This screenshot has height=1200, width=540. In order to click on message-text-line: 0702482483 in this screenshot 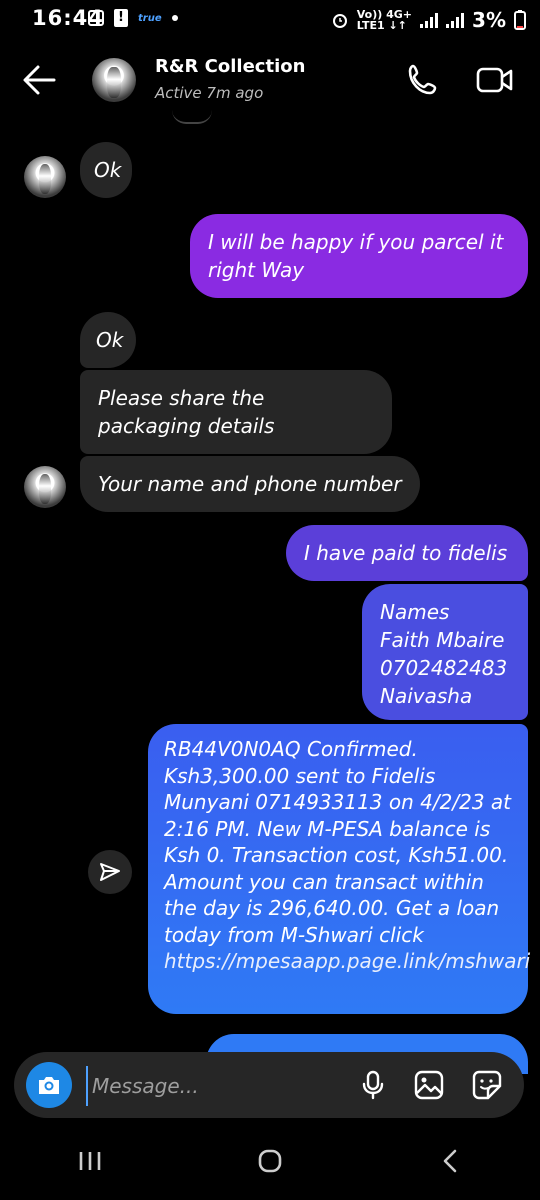, I will do `click(444, 668)`.